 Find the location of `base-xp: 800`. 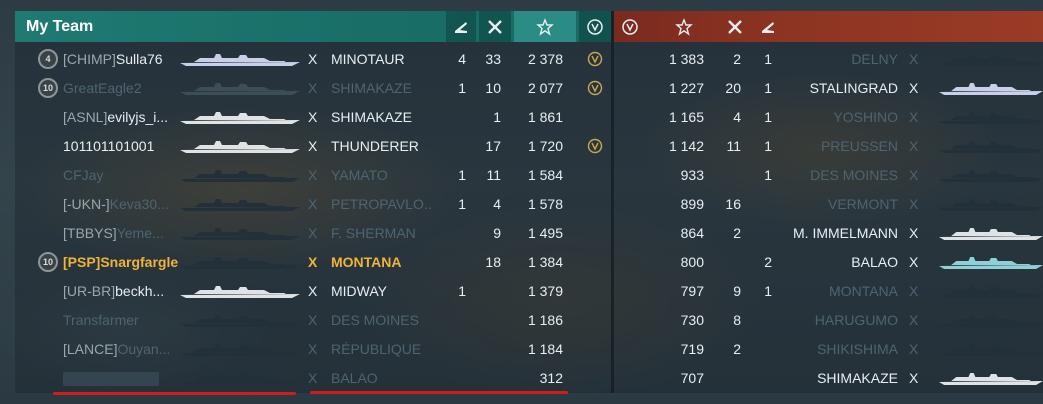

base-xp: 800 is located at coordinates (692, 262).